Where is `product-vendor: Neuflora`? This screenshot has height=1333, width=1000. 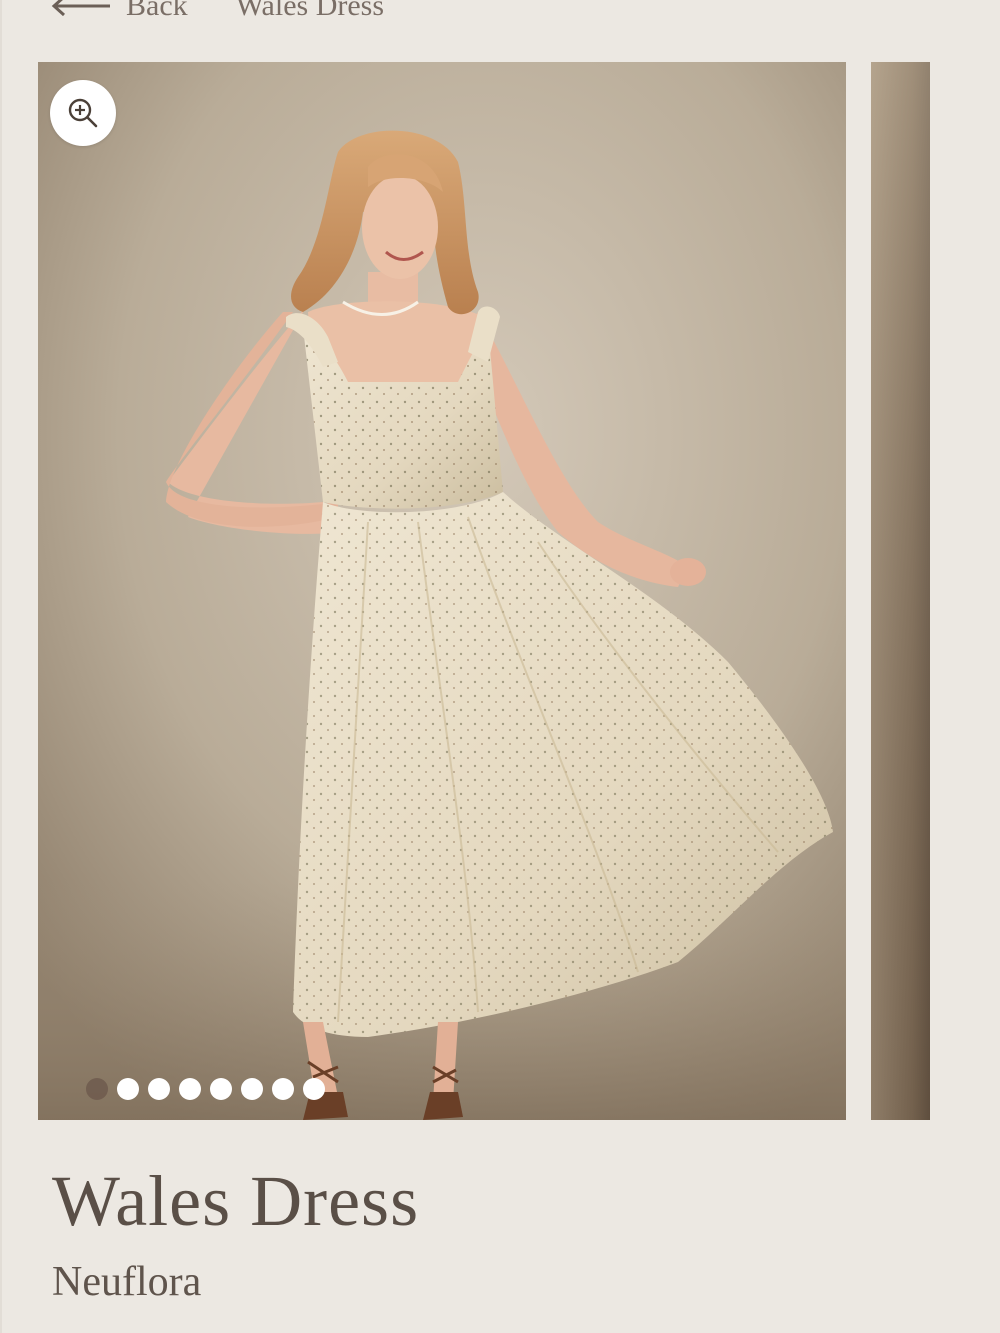 product-vendor: Neuflora is located at coordinates (126, 1282).